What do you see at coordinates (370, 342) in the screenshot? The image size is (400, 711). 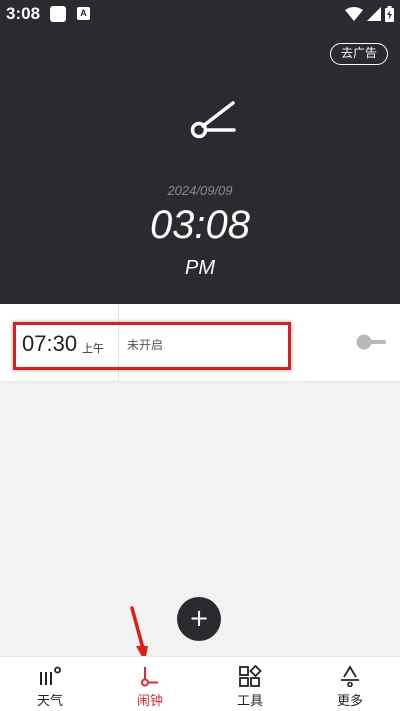 I see `alarm-toggle-switch` at bounding box center [370, 342].